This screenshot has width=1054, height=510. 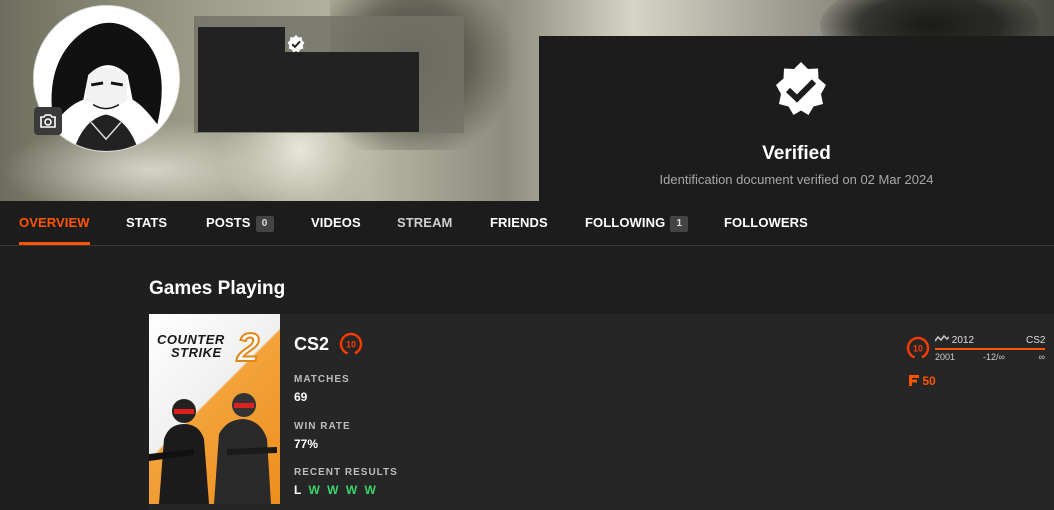 What do you see at coordinates (146, 223) in the screenshot?
I see `tab-stats: STATS` at bounding box center [146, 223].